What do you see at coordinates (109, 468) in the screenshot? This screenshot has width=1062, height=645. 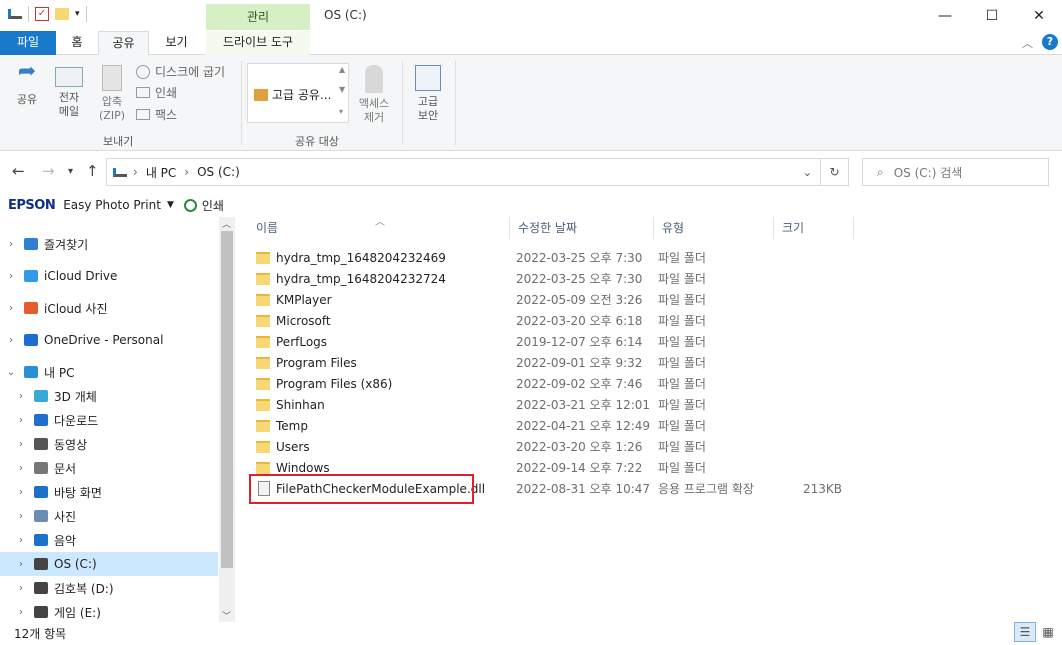 I see `nav-item-document: › 문서` at bounding box center [109, 468].